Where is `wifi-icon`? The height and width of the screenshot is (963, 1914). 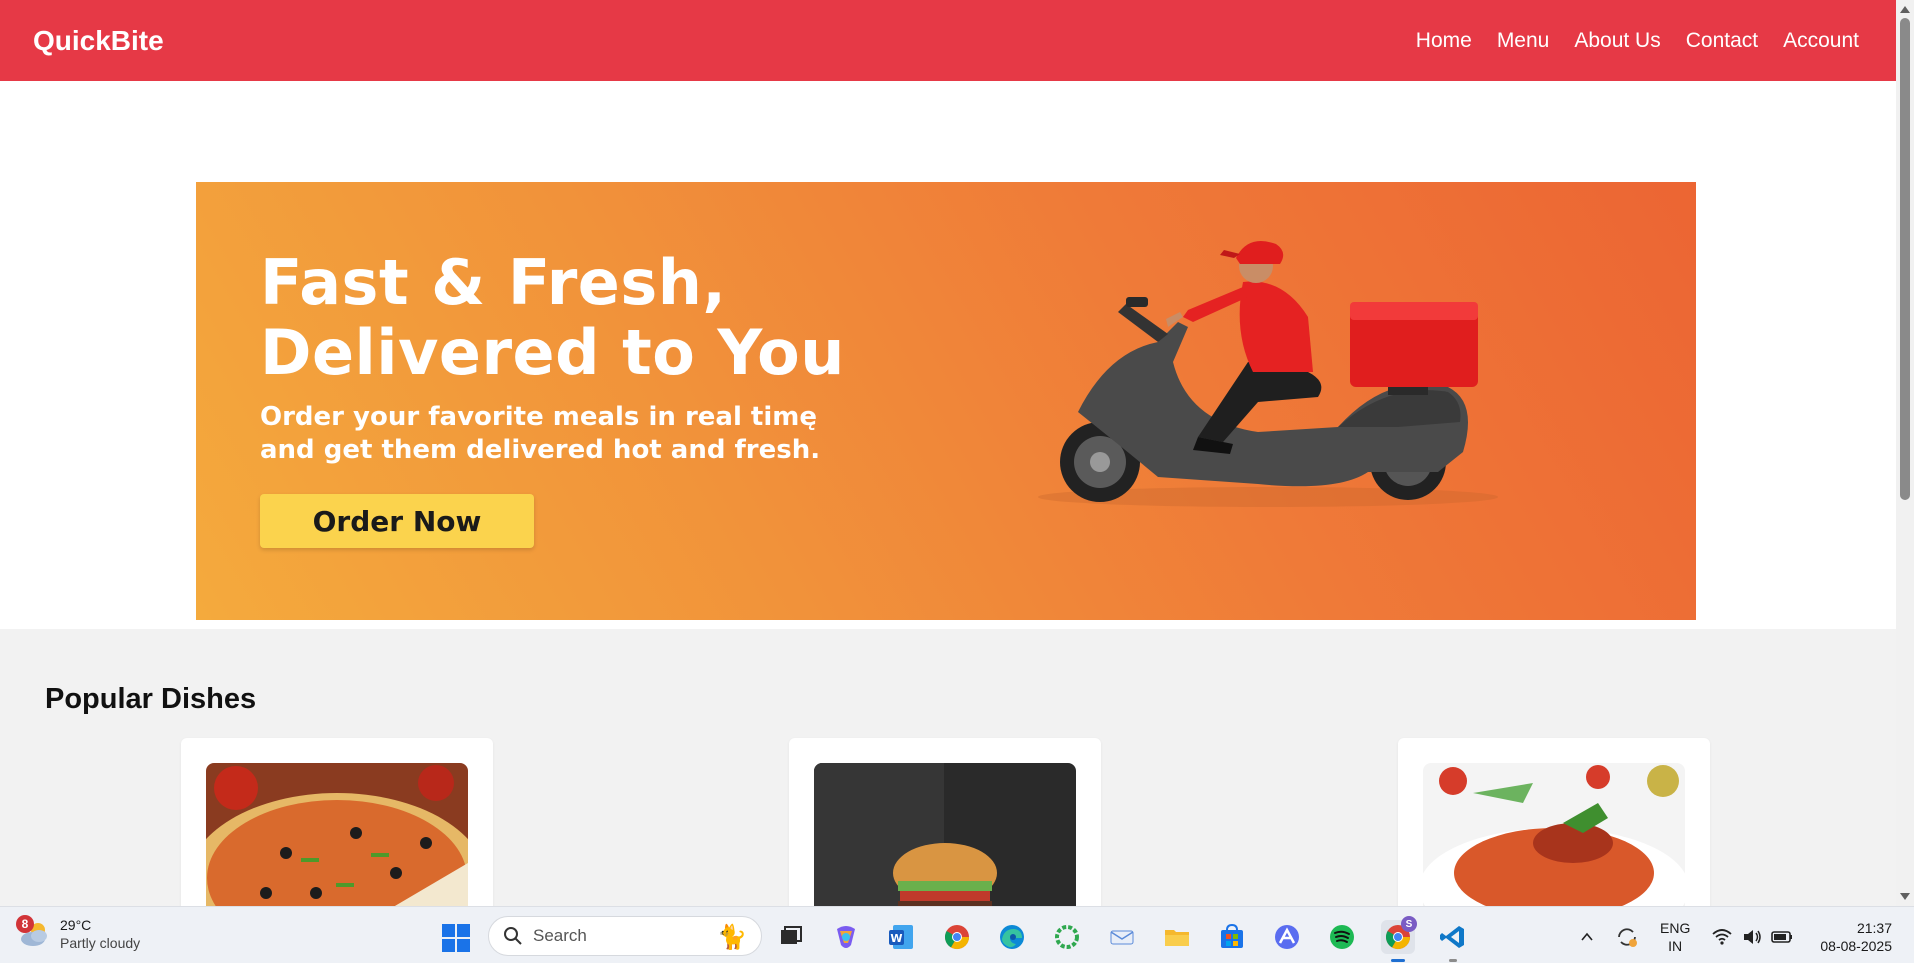
wifi-icon is located at coordinates (1722, 937).